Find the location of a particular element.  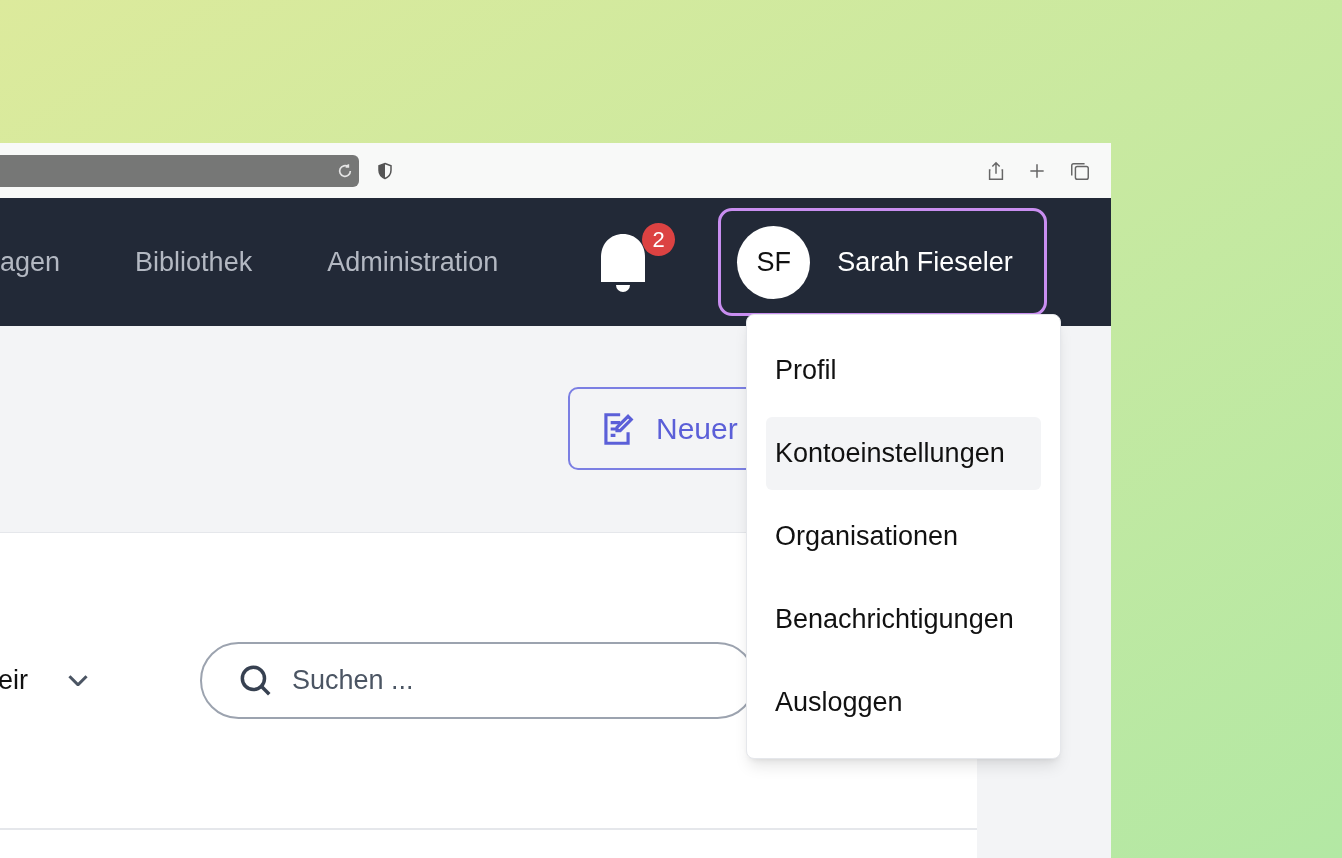

menu-item: Benachrichtigungen is located at coordinates (903, 619).